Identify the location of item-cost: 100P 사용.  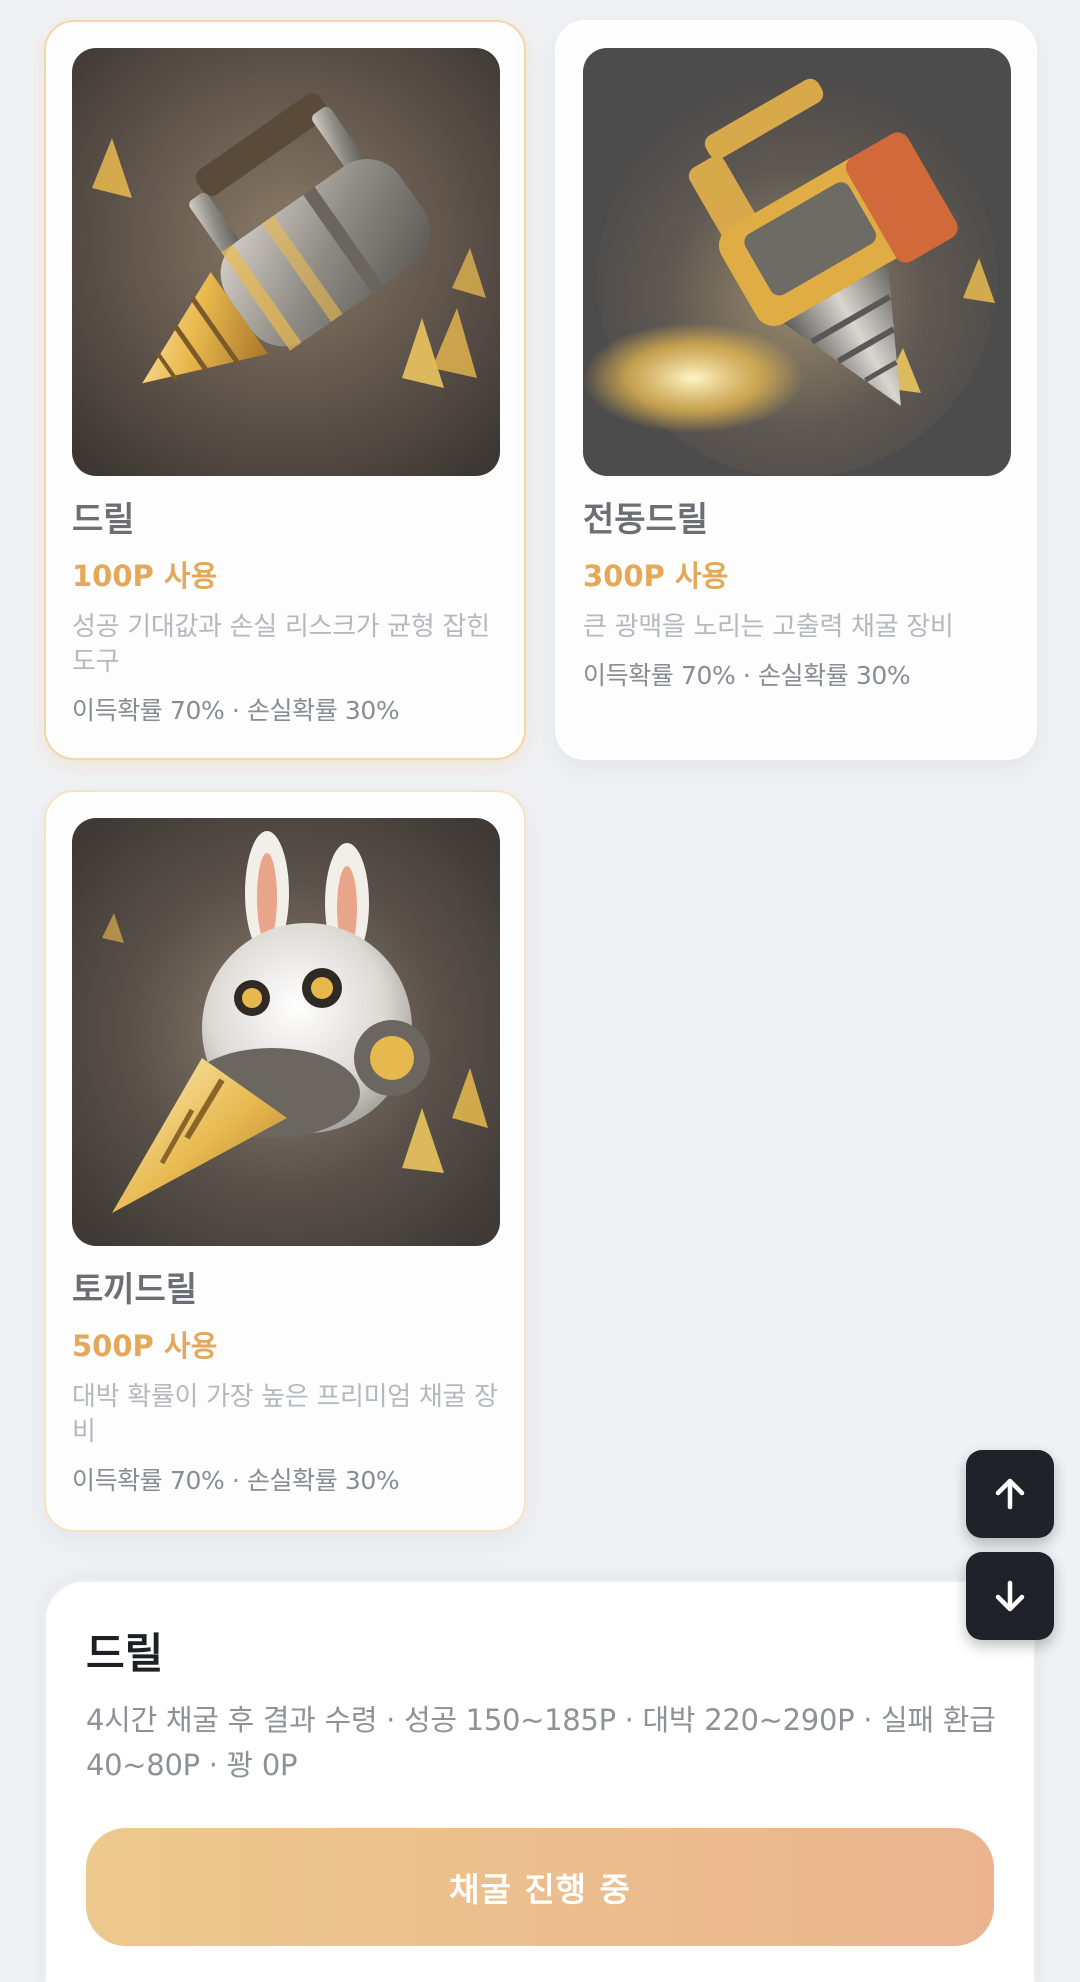
(145, 576).